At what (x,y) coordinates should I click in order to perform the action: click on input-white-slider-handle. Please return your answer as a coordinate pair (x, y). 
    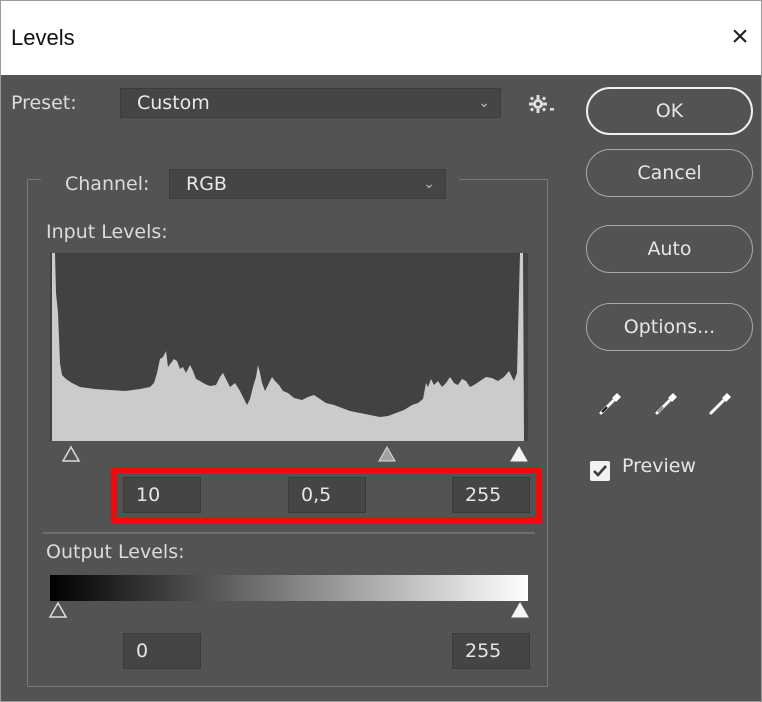
    Looking at the image, I should click on (519, 453).